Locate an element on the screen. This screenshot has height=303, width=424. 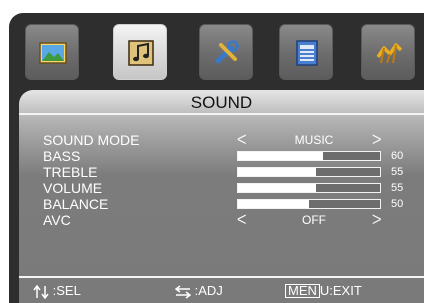
left-right-arrows-icon is located at coordinates (183, 291).